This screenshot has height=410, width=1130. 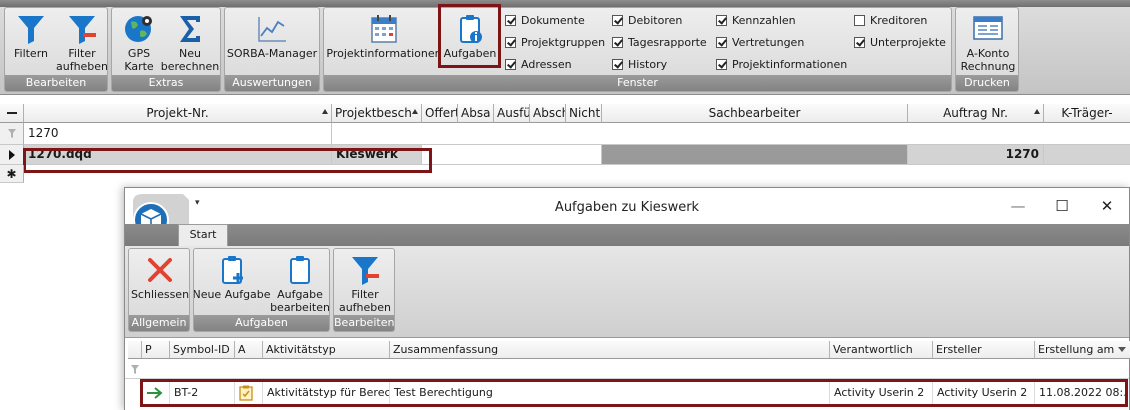 I want to click on grid-corner, so click(x=12, y=113).